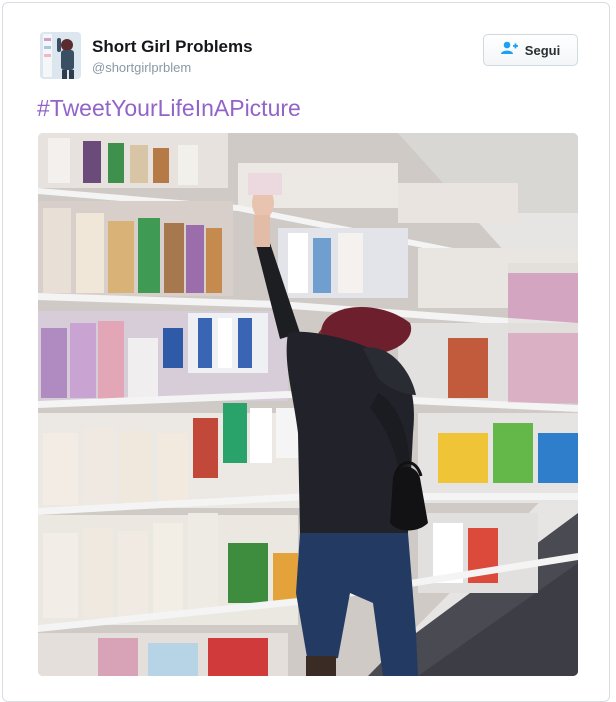 The height and width of the screenshot is (702, 616). I want to click on follow-button: Segui, so click(530, 50).